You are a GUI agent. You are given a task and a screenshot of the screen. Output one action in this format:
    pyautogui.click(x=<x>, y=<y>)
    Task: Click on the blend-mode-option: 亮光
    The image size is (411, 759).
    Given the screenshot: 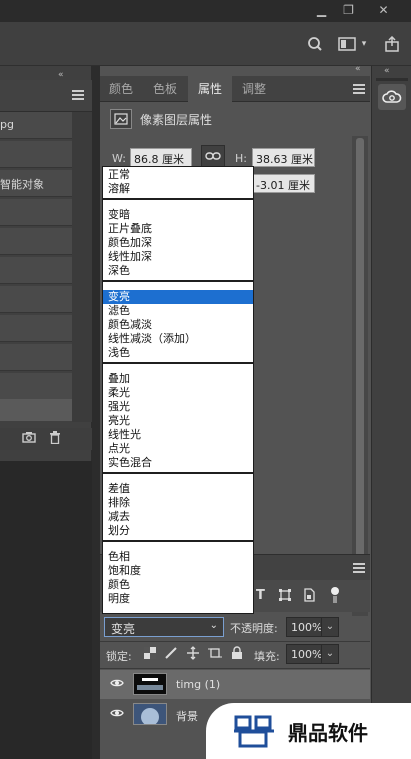 What is the action you would take?
    pyautogui.click(x=178, y=421)
    